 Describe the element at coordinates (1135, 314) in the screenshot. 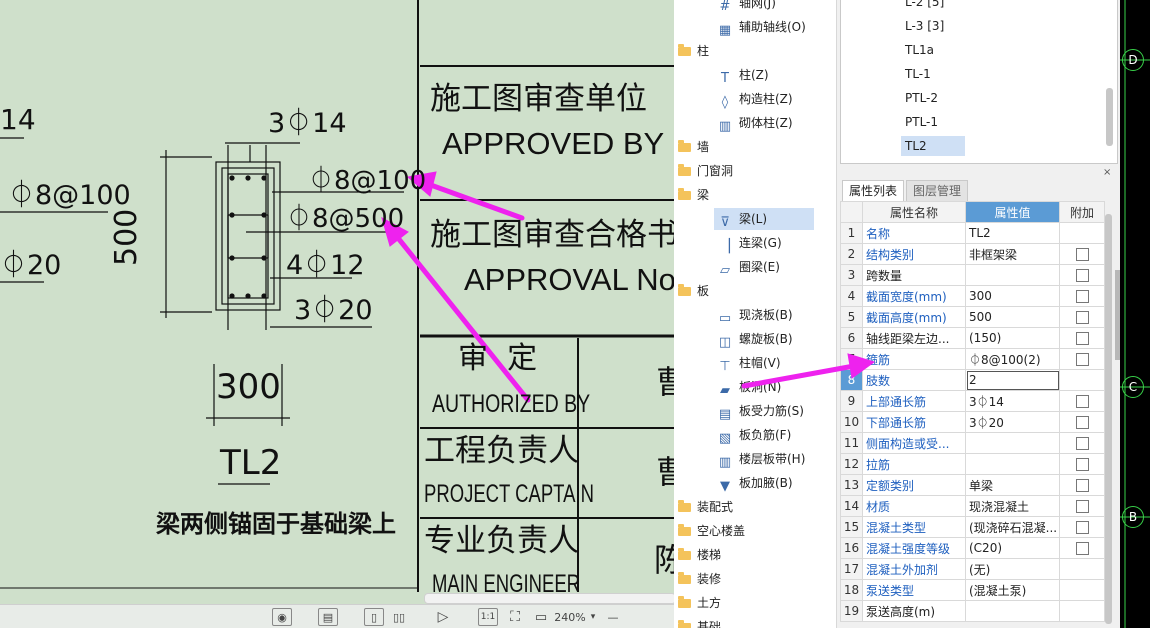

I see `cad-model-strip: D C B` at that location.